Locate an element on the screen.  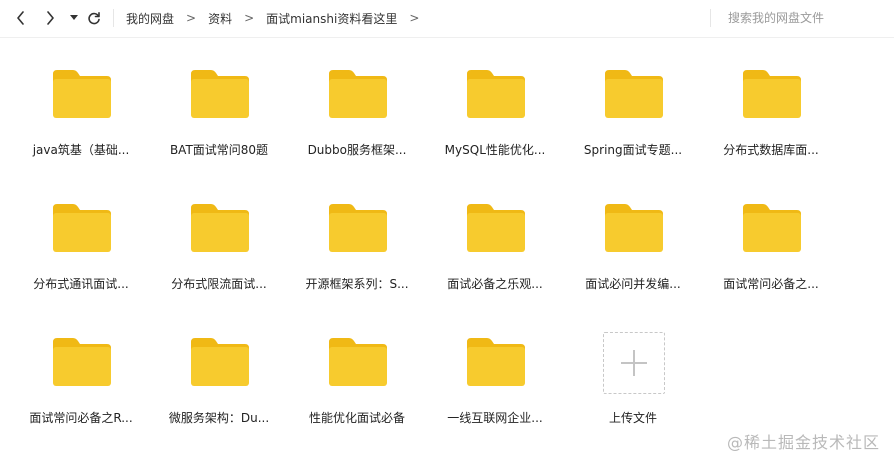
chevron-left-icon is located at coordinates (20, 18).